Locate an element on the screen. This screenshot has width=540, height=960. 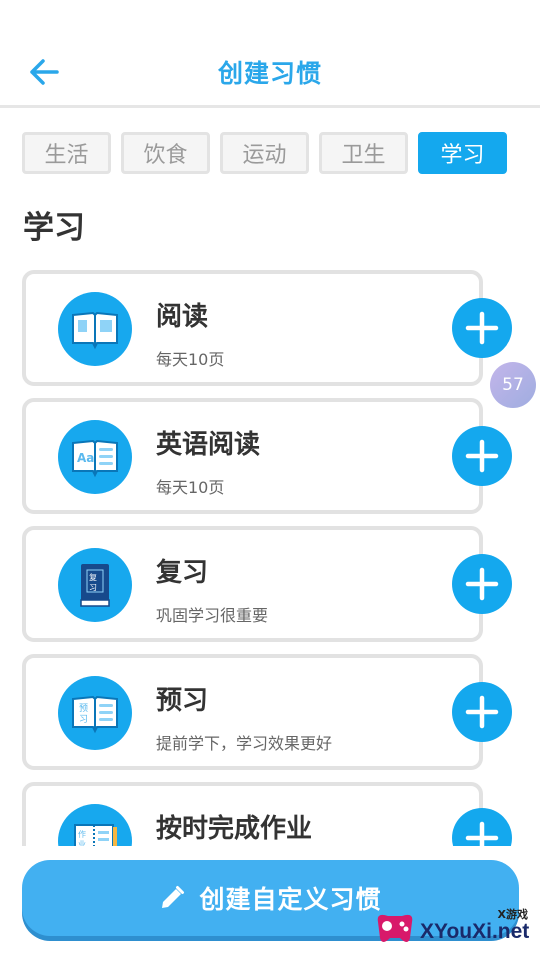
review-book-icon: 复 习 is located at coordinates (95, 585).